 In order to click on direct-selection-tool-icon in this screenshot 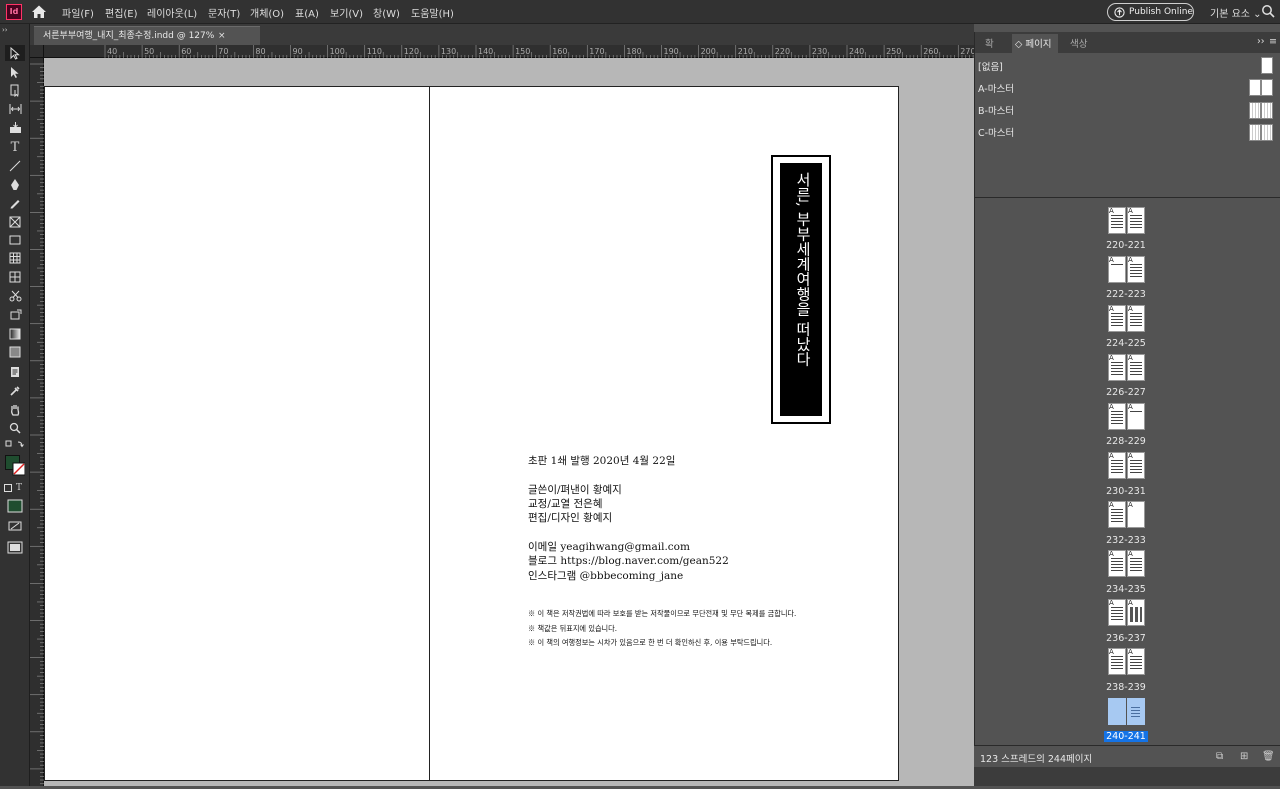, I will do `click(15, 72)`.